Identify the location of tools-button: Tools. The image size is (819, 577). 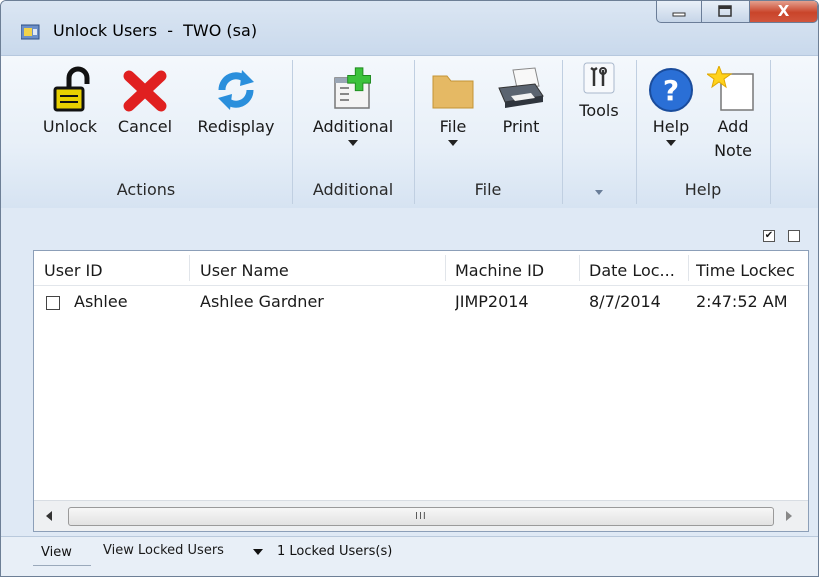
(599, 92).